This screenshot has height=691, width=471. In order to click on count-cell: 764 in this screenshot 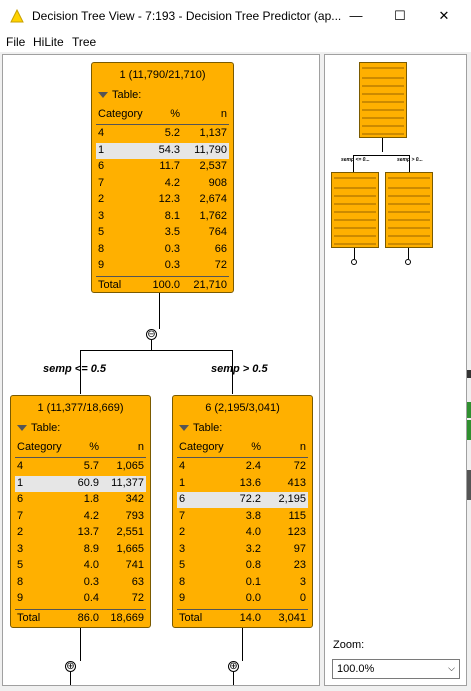, I will do `click(217, 232)`.